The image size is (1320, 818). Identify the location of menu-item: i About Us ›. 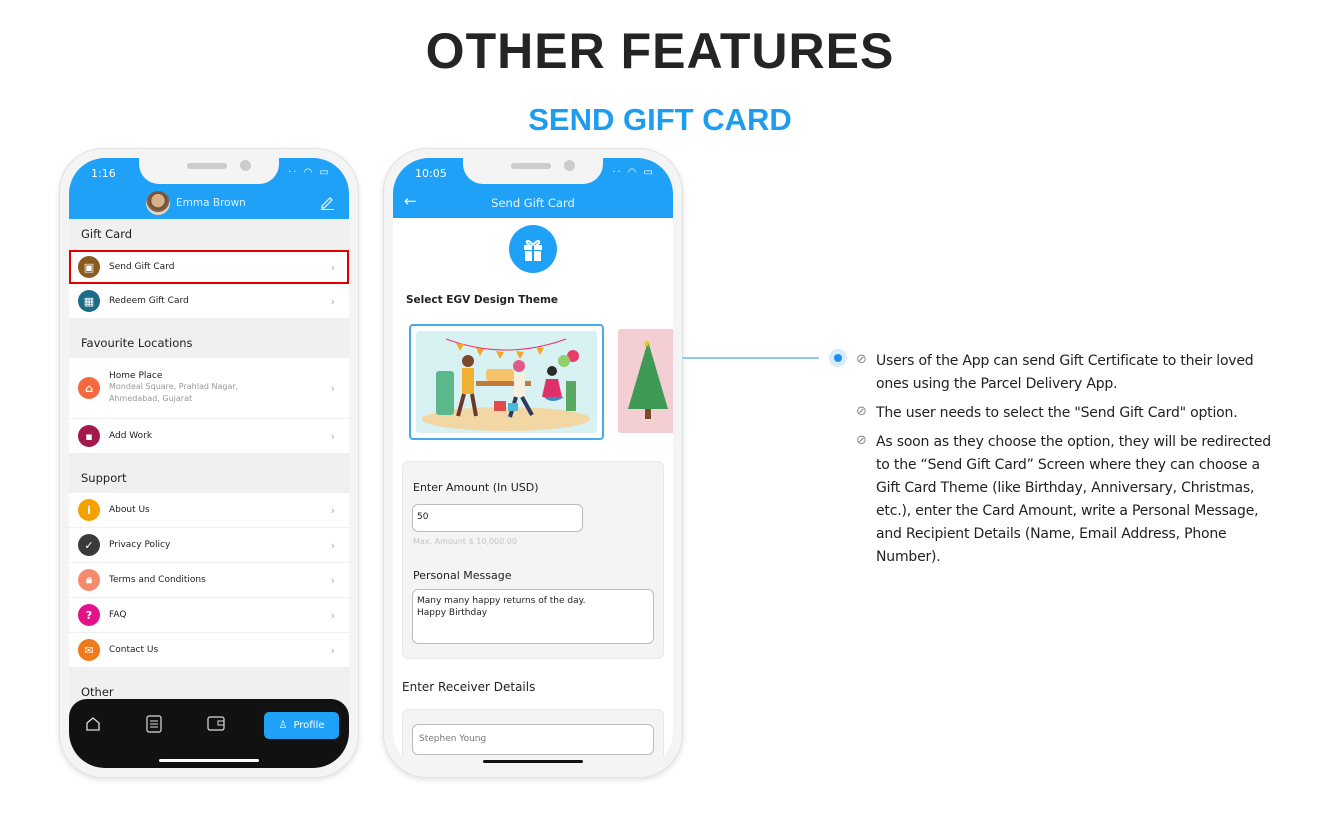
(209, 510).